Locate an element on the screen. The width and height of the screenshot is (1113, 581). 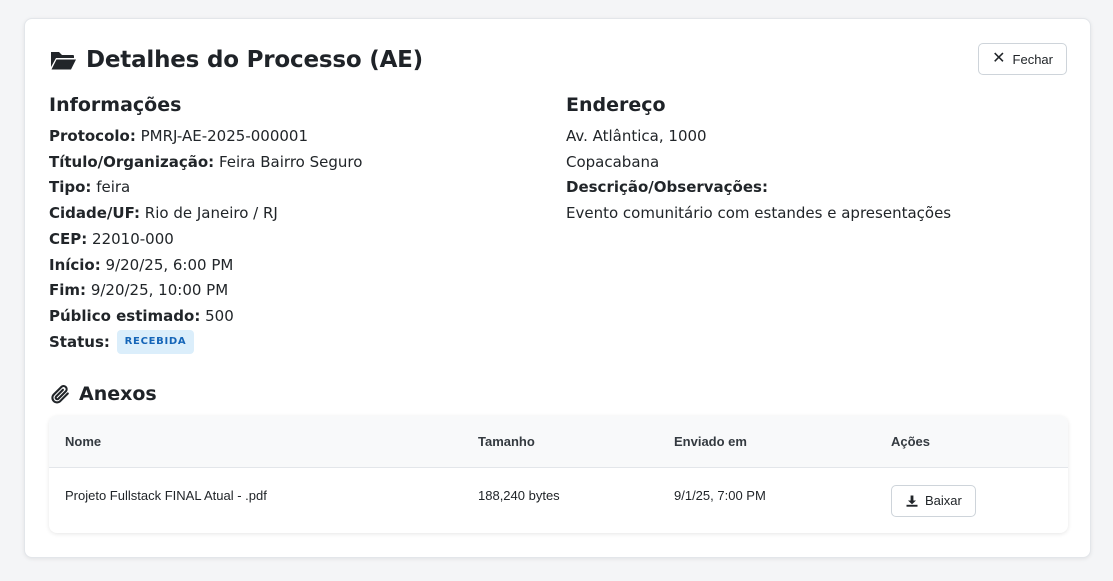
paperclip-icon is located at coordinates (60, 394).